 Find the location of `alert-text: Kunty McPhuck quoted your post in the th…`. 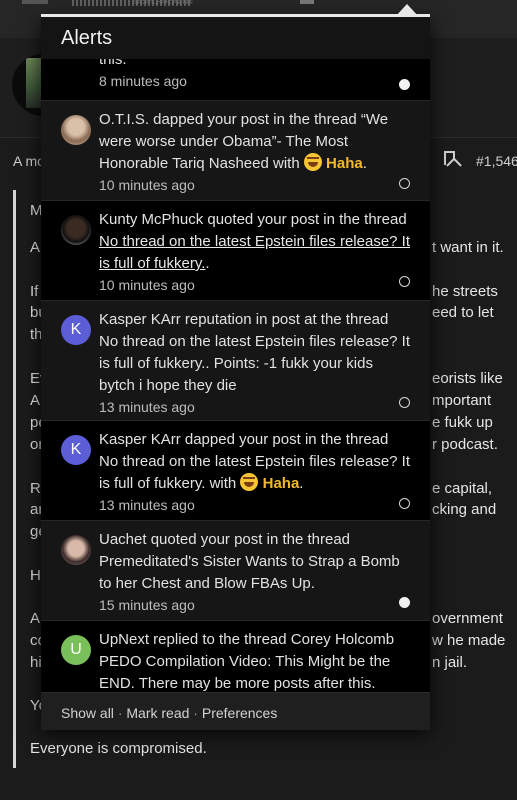

alert-text: Kunty McPhuck quoted your post in the th… is located at coordinates (253, 219).